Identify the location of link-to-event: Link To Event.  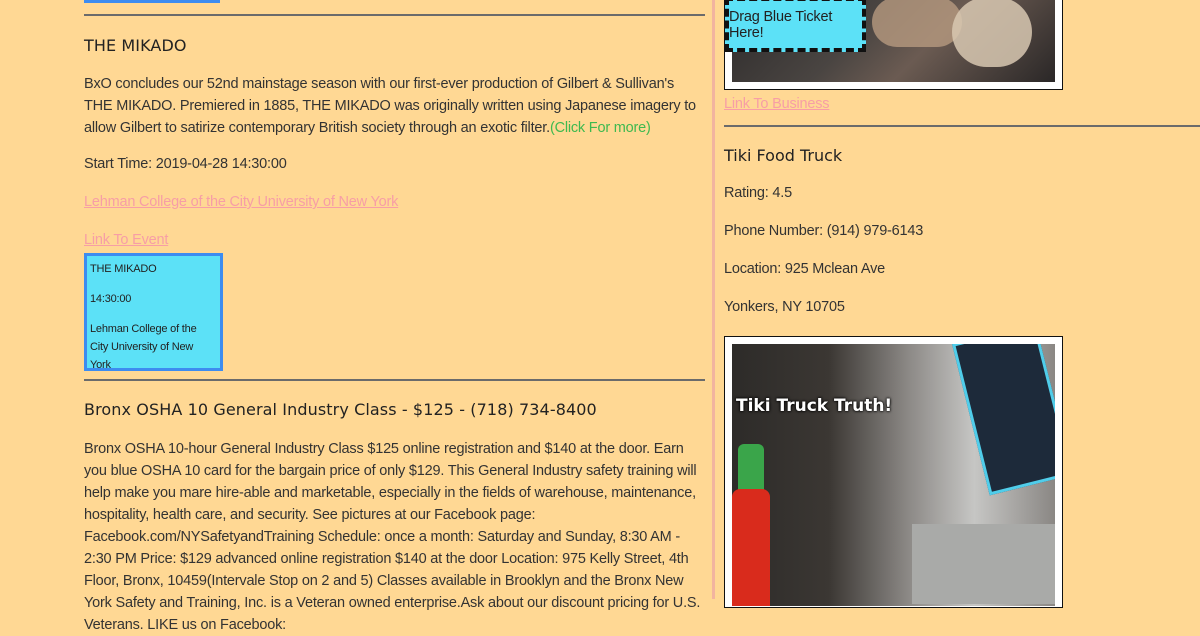
(126, 240).